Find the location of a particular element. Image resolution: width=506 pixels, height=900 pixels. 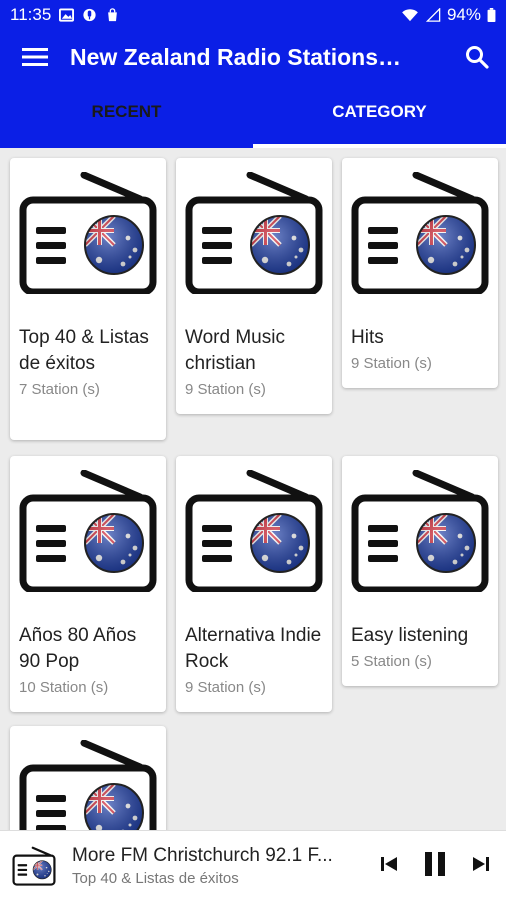

wifi-icon is located at coordinates (410, 15).